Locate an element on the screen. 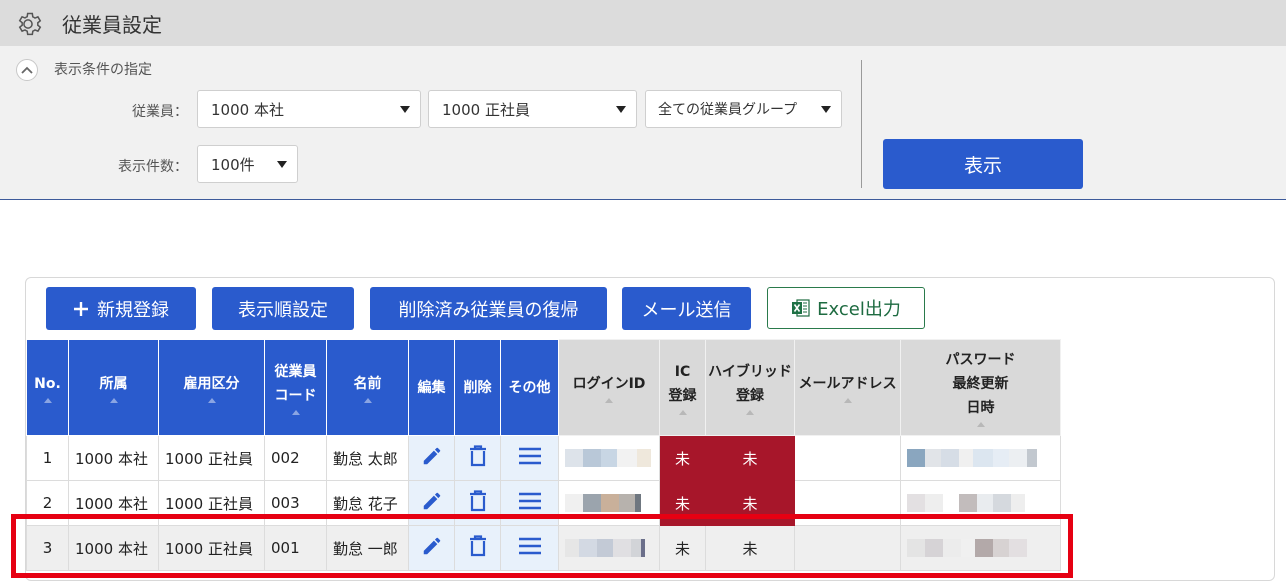  cell-hybrid-status: 未 is located at coordinates (750, 458).